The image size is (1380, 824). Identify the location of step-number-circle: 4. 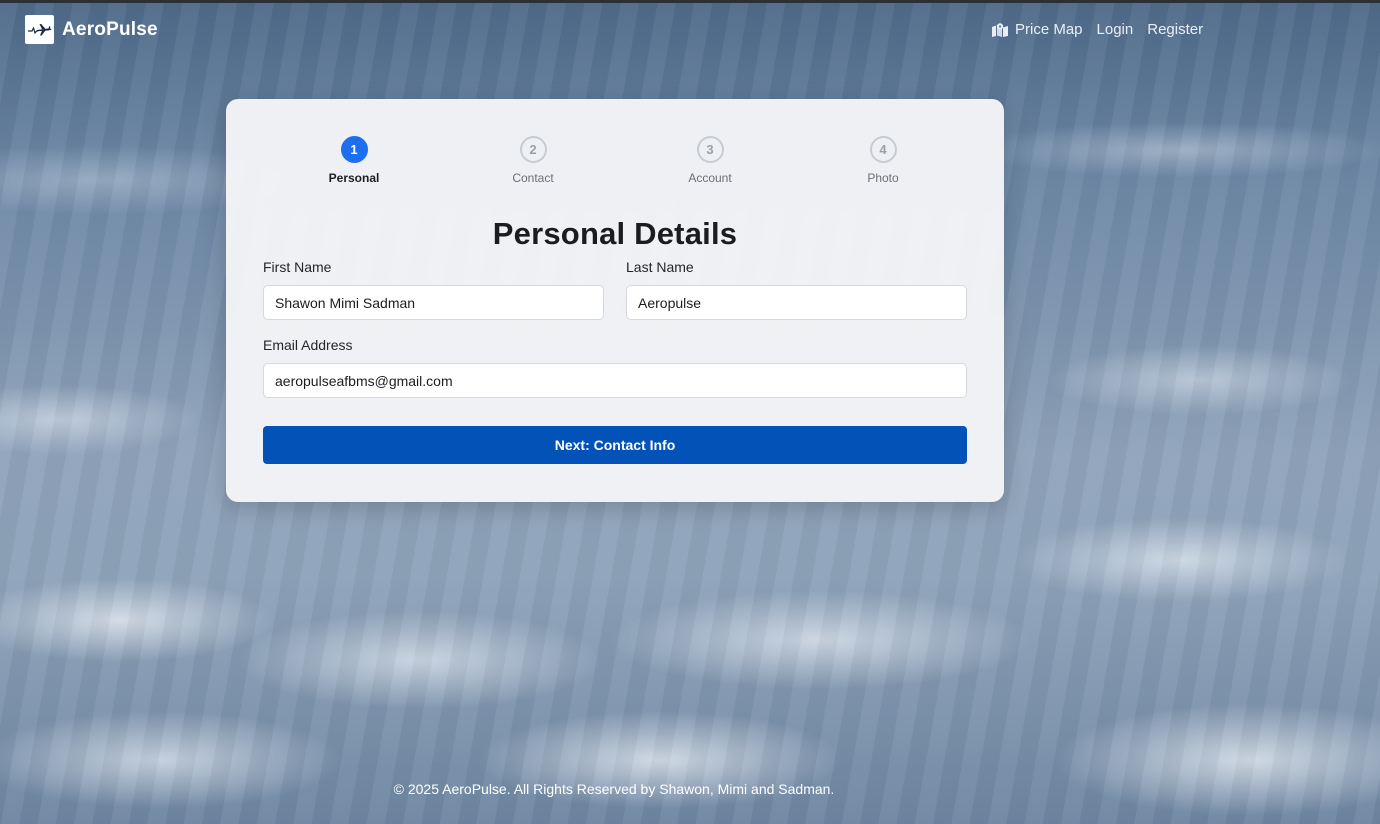
(883, 149).